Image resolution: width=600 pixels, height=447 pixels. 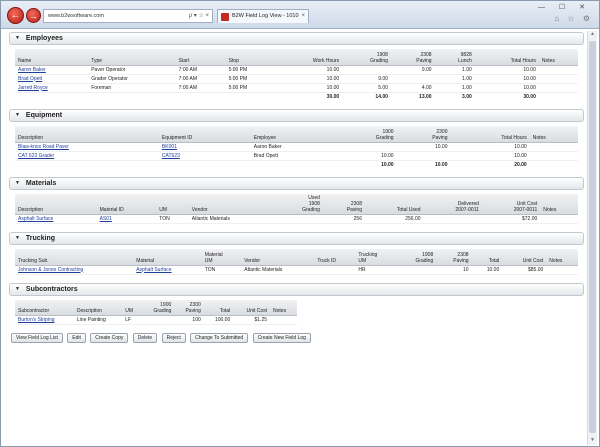 I want to click on materials-title: Materials, so click(x=41, y=183).